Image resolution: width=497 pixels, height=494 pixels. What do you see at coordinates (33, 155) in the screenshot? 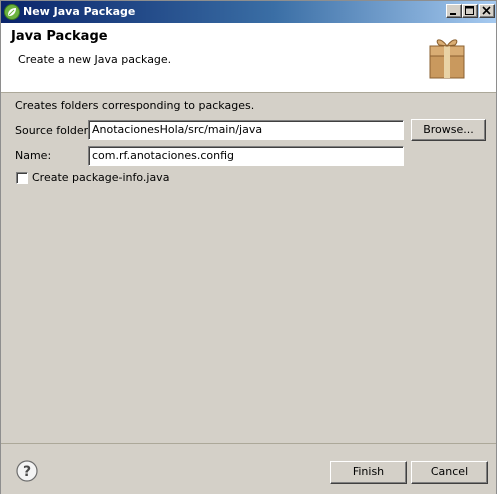
I see `name-label: Name:` at bounding box center [33, 155].